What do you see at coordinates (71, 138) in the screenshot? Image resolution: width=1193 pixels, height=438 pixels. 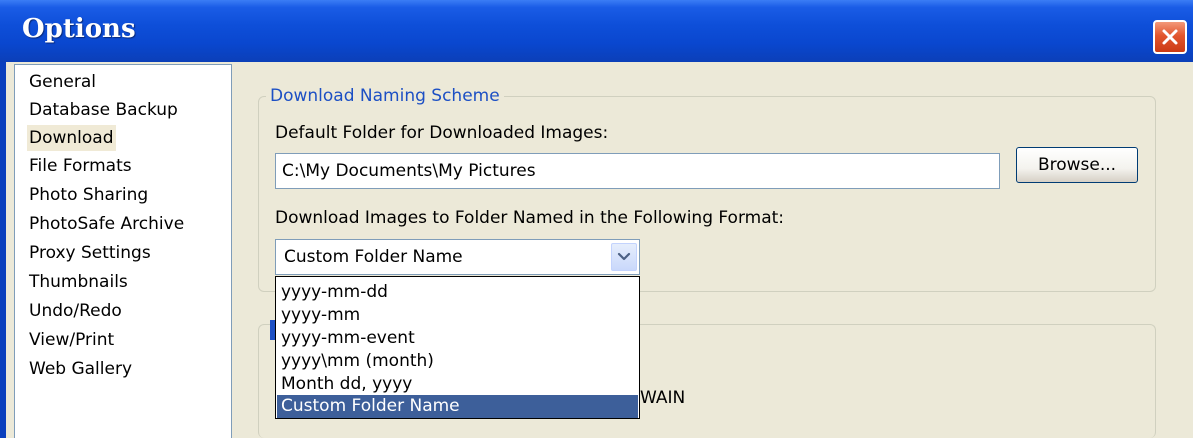 I see `nav-item-download: Download` at bounding box center [71, 138].